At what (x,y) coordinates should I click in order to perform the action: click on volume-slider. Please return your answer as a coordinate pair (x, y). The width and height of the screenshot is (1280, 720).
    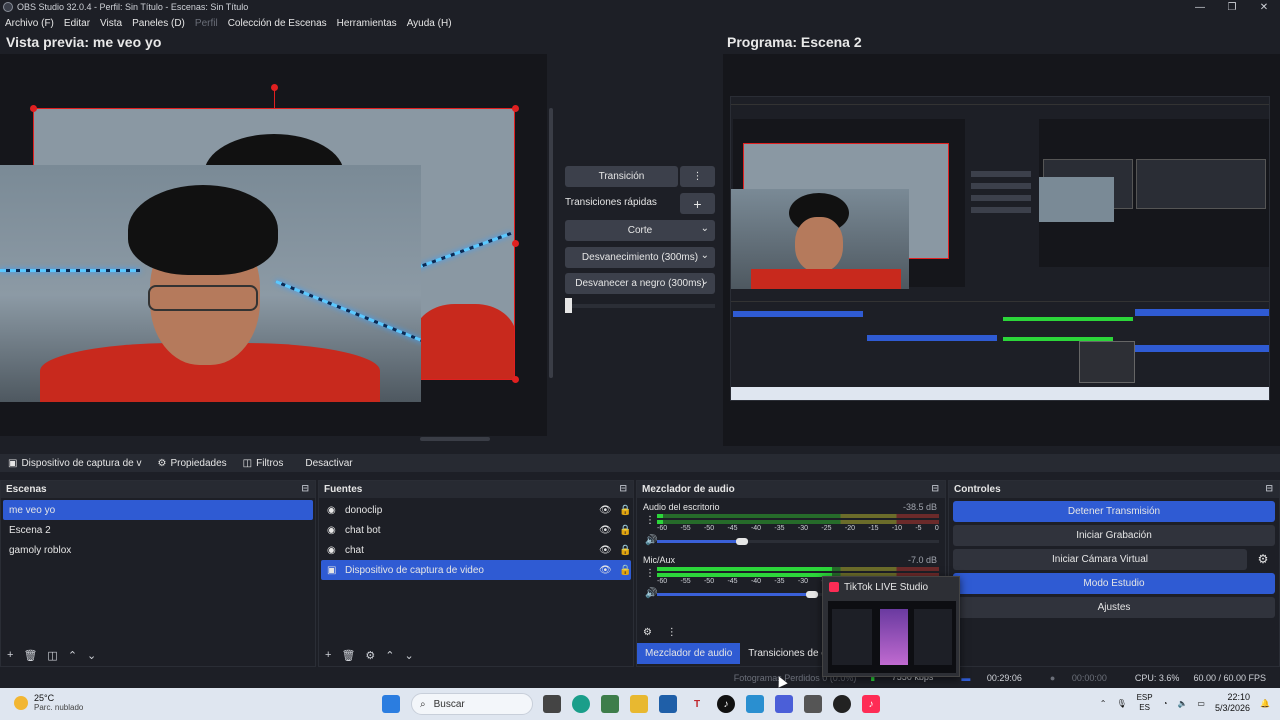
    Looking at the image, I should click on (798, 541).